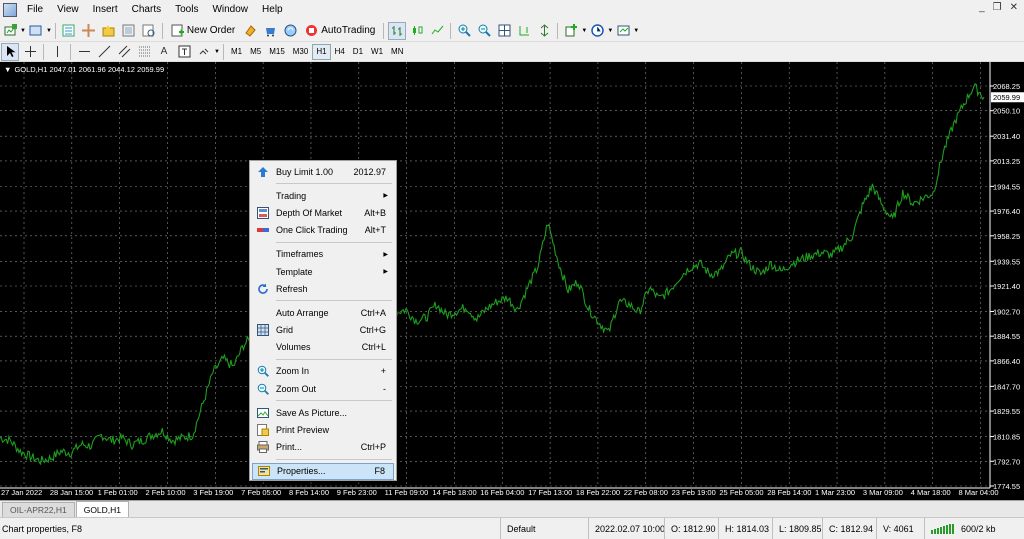  I want to click on time-axis-label: 17 Feb 13:00, so click(550, 492).